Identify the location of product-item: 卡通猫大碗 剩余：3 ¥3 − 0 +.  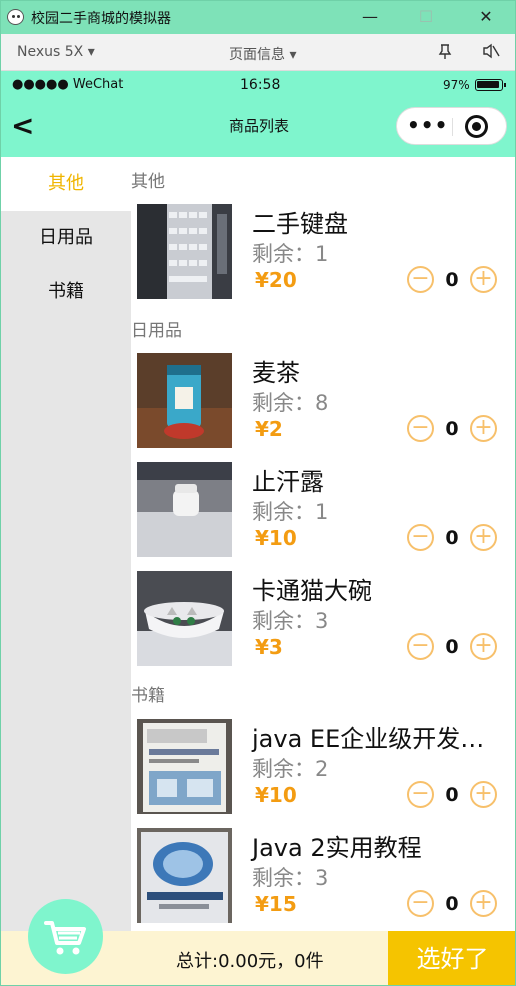
(323, 621).